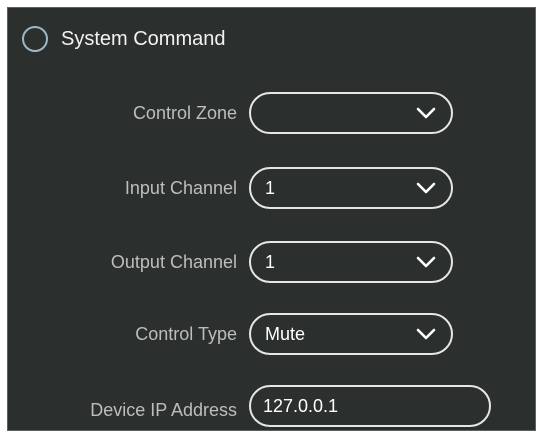  What do you see at coordinates (143, 39) in the screenshot?
I see `panel-title: System Command` at bounding box center [143, 39].